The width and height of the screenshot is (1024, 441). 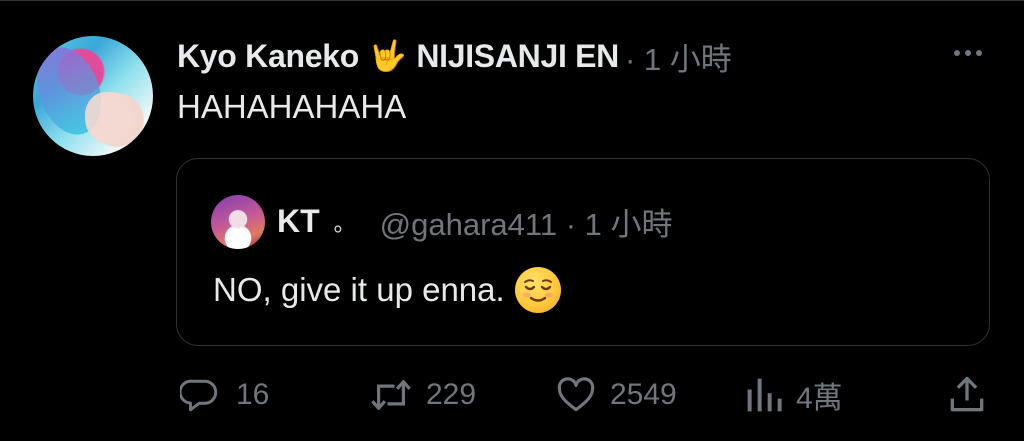 I want to click on reply-count: 16, so click(x=253, y=394).